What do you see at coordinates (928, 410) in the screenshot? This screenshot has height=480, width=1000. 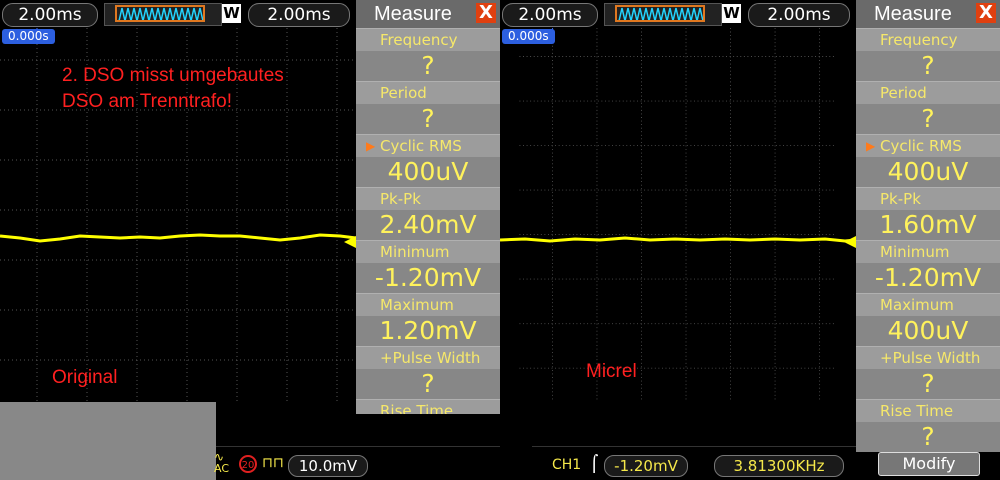 I see `right-measure-label-rise-time: Rise Time` at bounding box center [928, 410].